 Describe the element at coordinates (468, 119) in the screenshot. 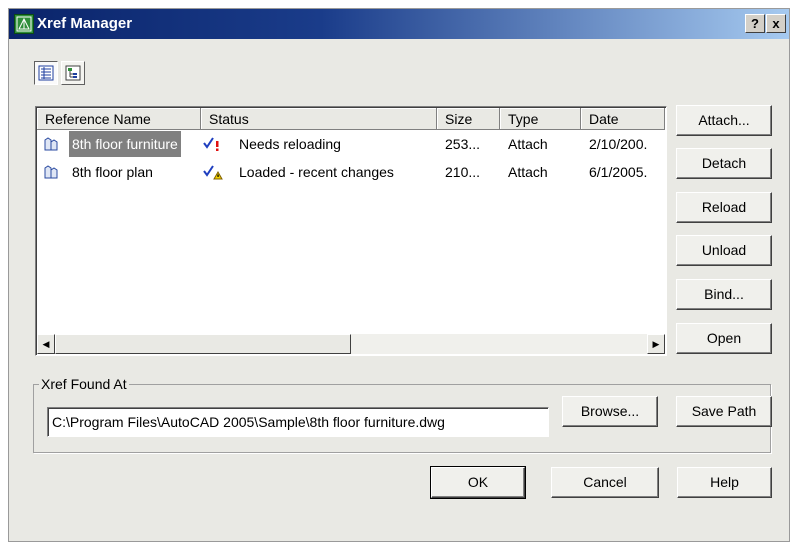

I see `column-header-size: Size` at that location.